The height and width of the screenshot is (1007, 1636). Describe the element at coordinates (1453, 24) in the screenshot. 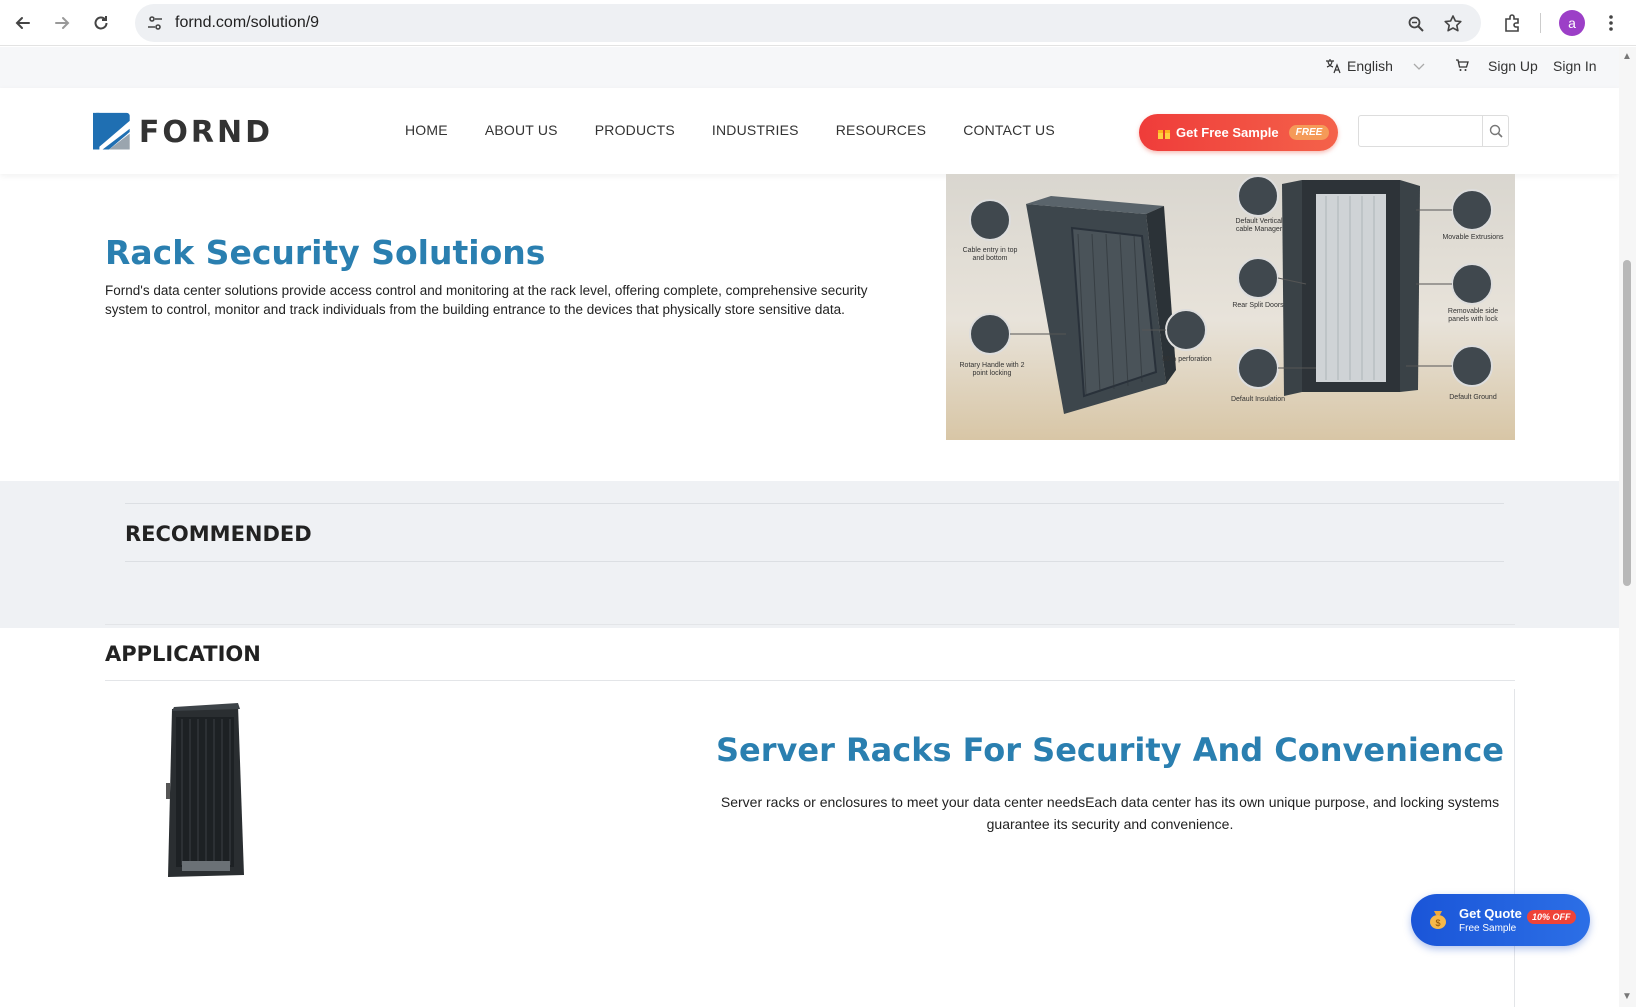

I see `bookmark-star-icon` at that location.